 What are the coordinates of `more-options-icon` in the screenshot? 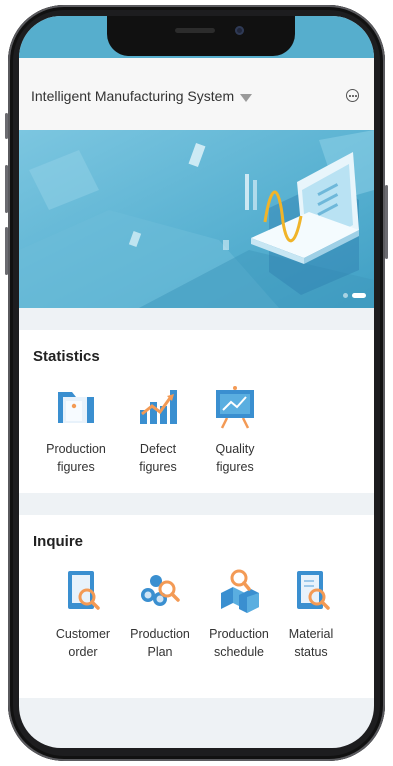 It's located at (352, 95).